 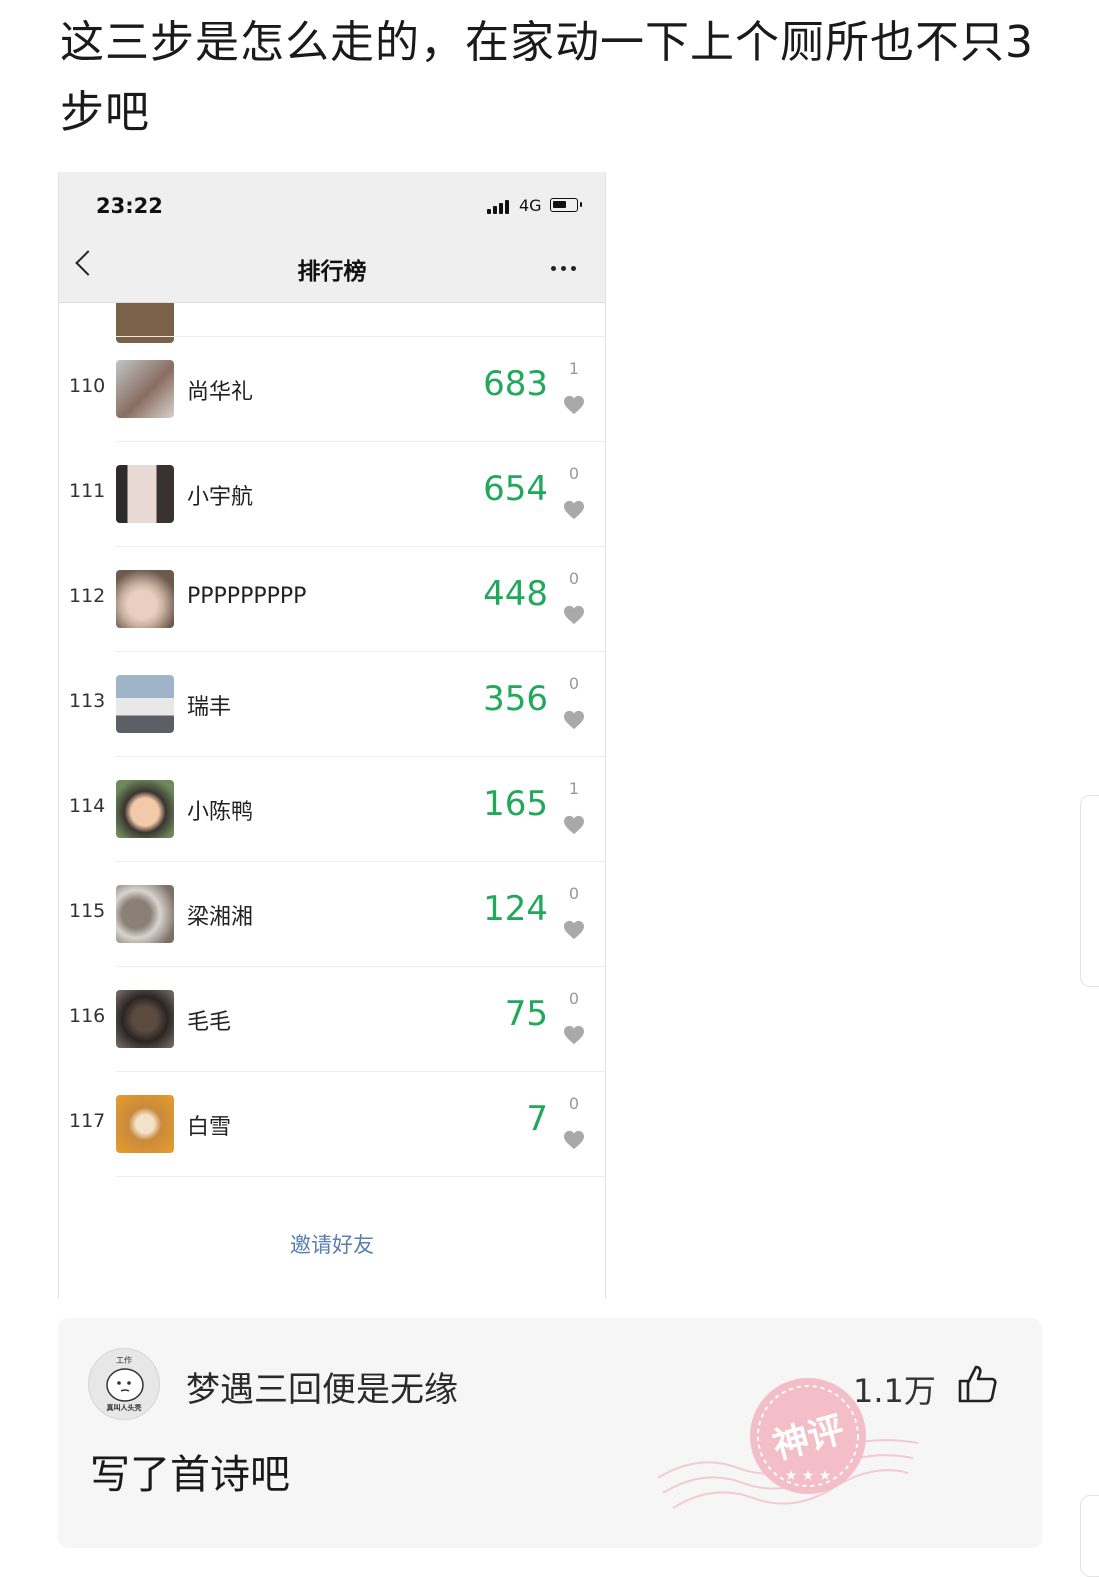 I want to click on comment-text: 写了首诗吧, so click(x=190, y=1475).